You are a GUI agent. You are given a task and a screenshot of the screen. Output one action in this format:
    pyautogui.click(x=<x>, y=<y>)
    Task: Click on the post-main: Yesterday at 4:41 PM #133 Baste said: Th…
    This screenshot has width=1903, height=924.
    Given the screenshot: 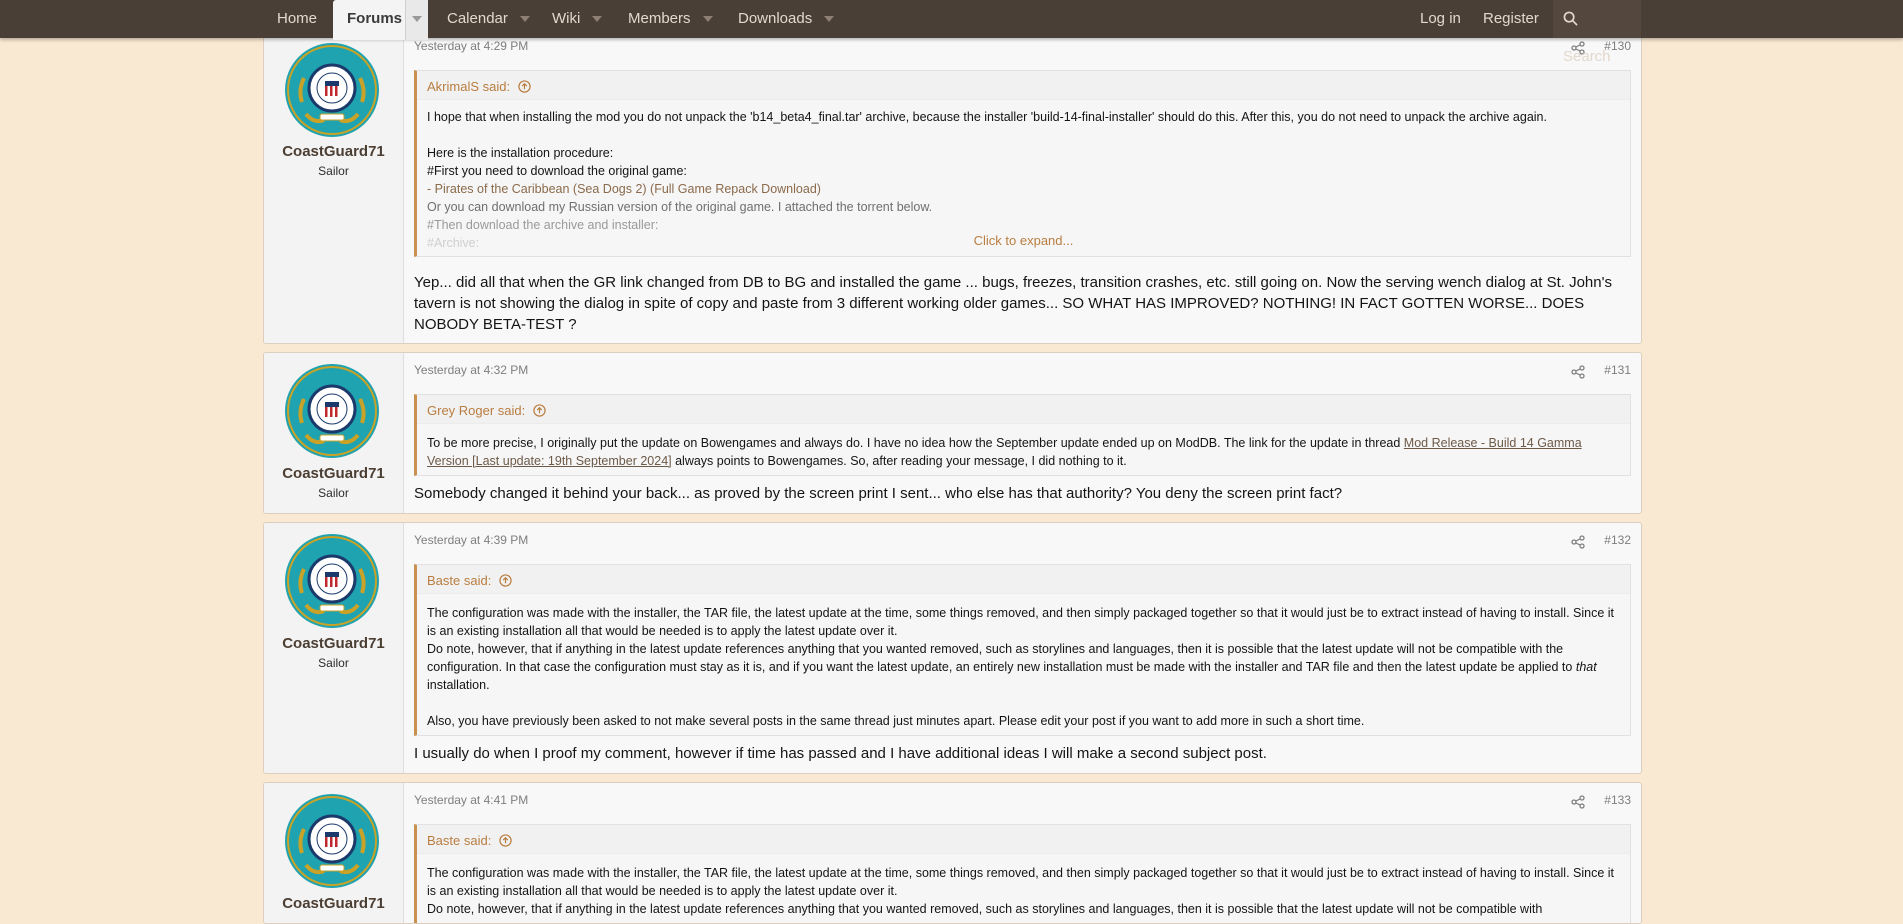 What is the action you would take?
    pyautogui.click(x=1022, y=853)
    